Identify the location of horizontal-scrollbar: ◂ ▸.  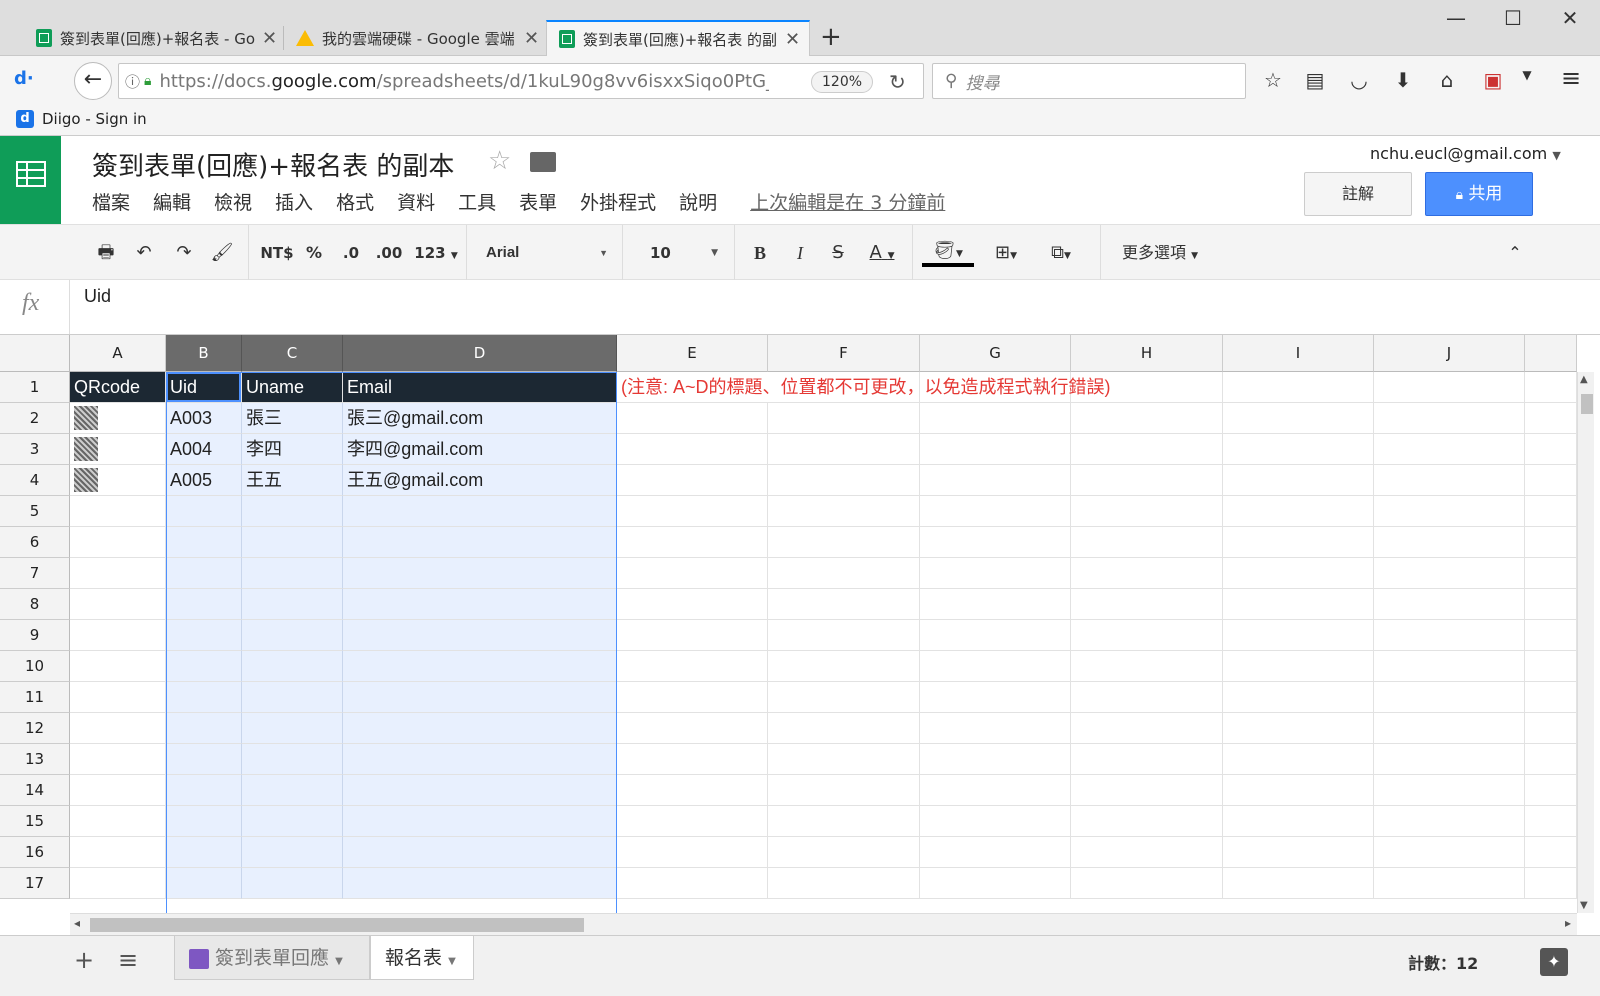
(823, 924).